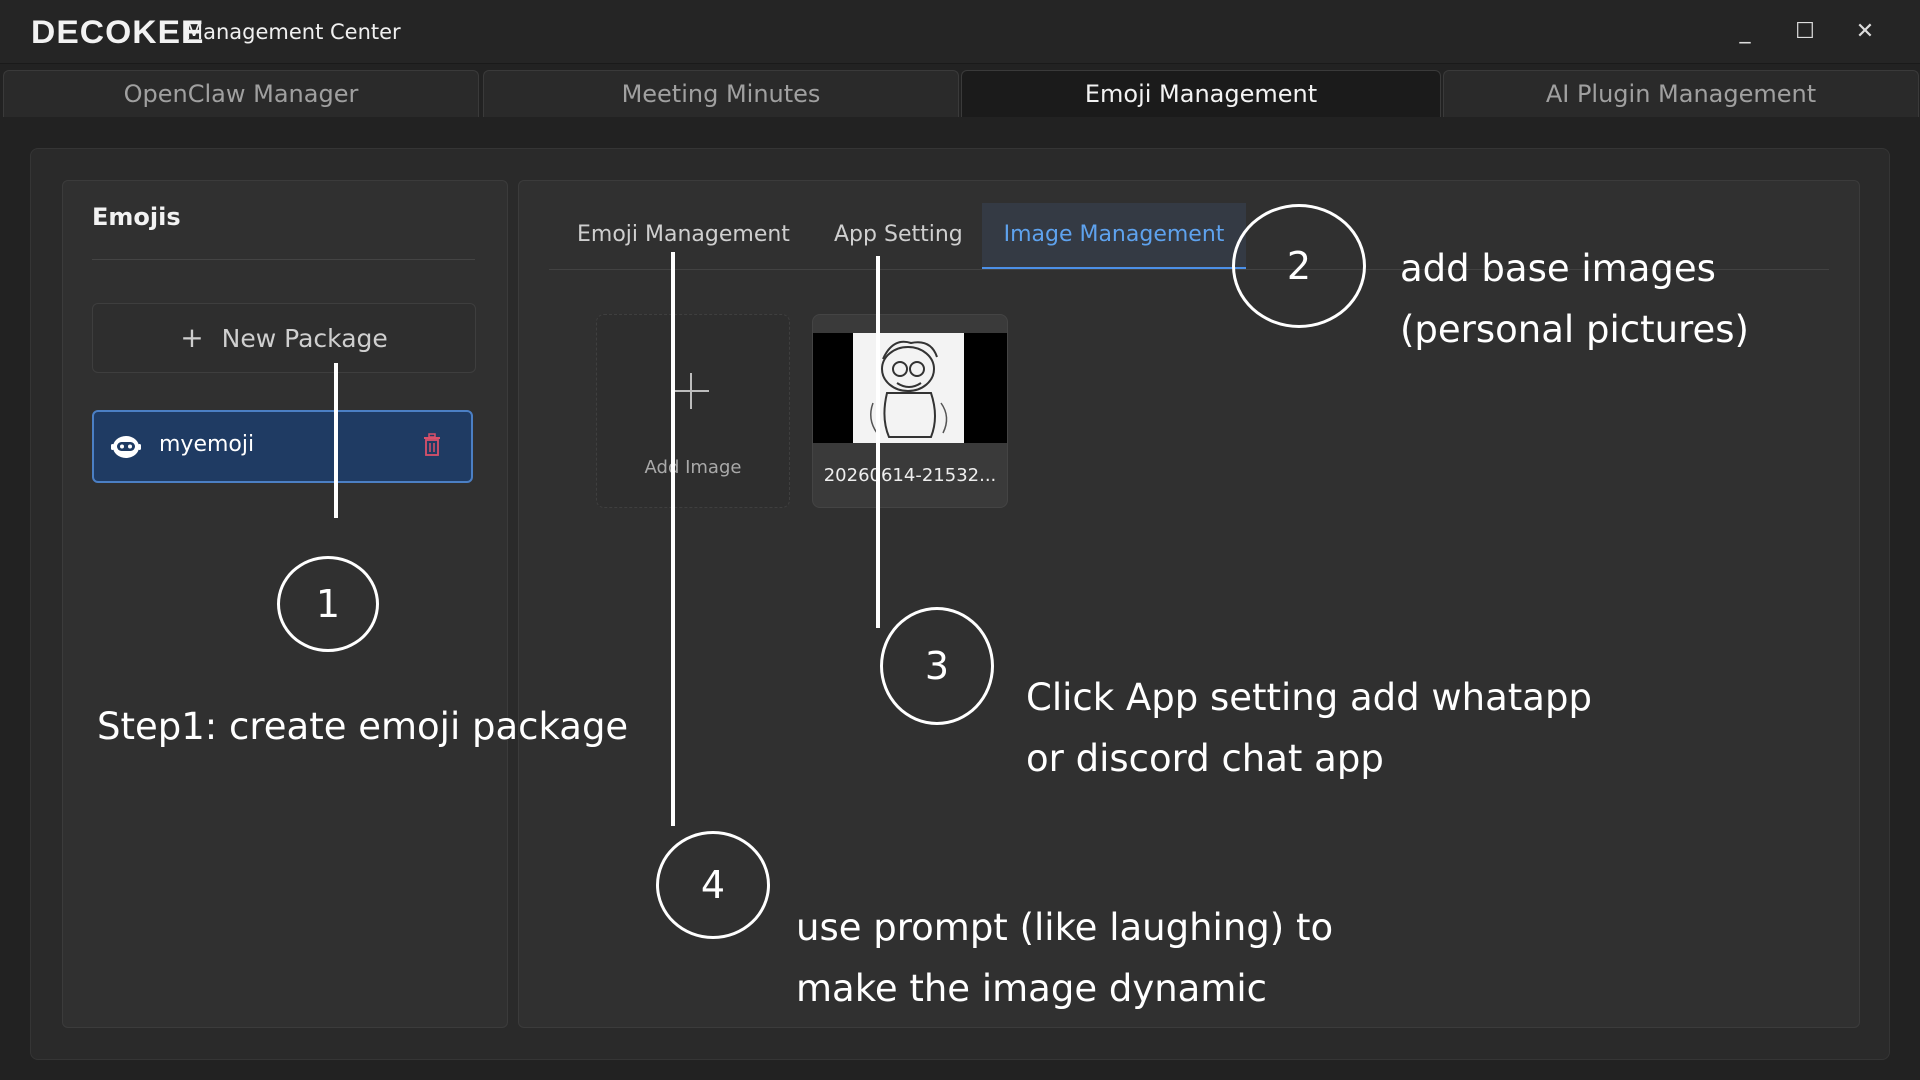 This screenshot has width=1920, height=1080. I want to click on annotation-circle-2: 2, so click(1299, 266).